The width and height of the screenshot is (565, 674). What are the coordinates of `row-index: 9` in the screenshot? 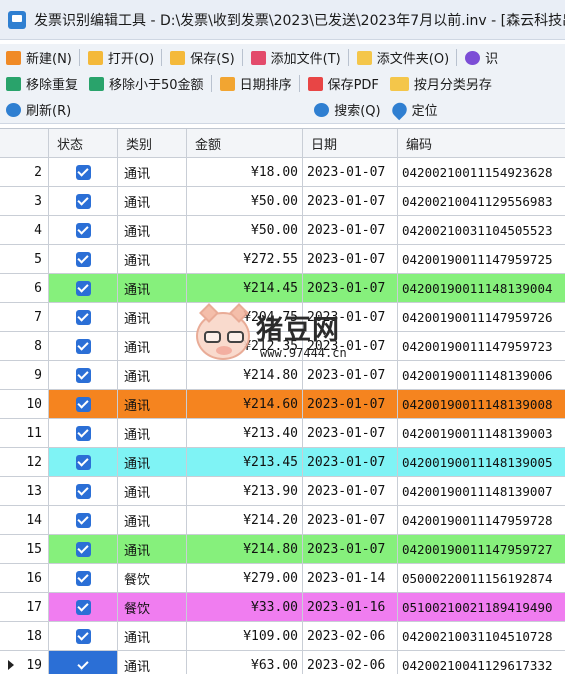 It's located at (24, 375).